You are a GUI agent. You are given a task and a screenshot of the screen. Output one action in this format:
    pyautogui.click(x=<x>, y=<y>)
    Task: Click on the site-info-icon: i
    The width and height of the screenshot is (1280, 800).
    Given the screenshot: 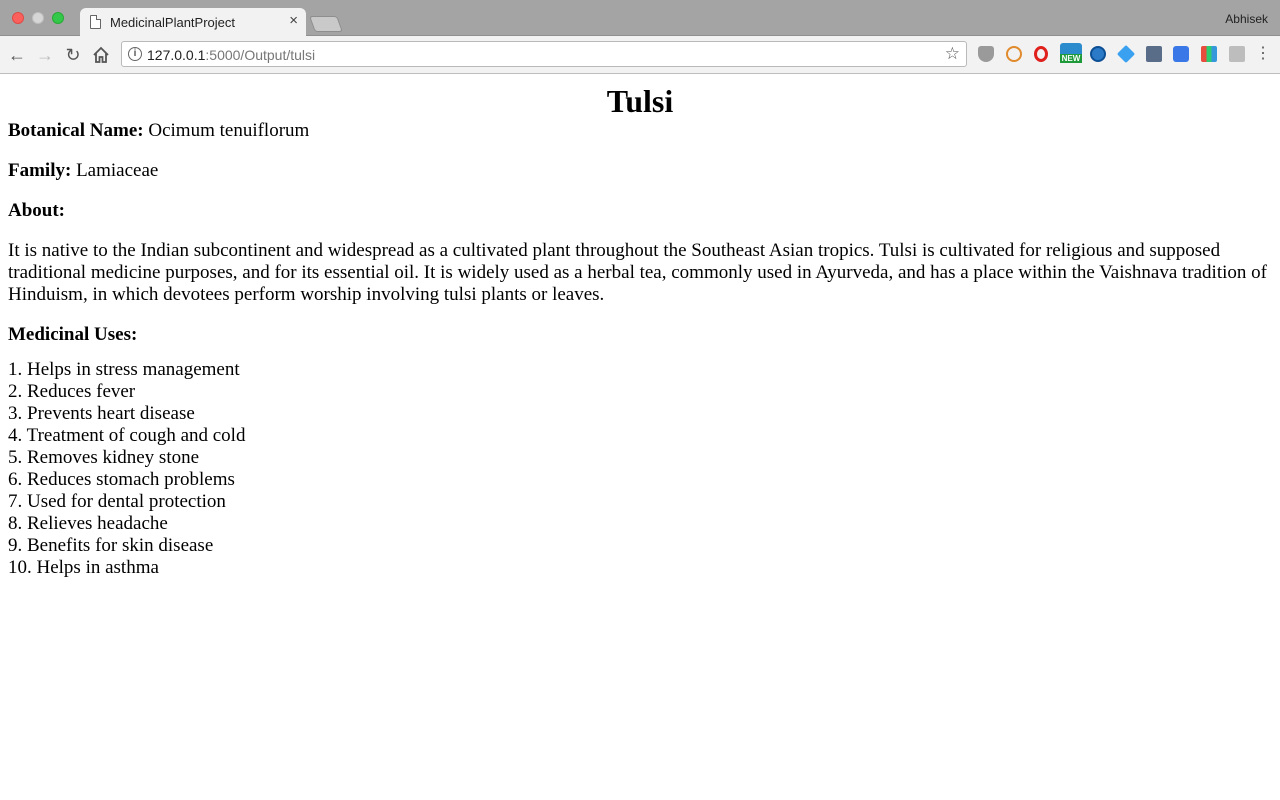 What is the action you would take?
    pyautogui.click(x=135, y=54)
    